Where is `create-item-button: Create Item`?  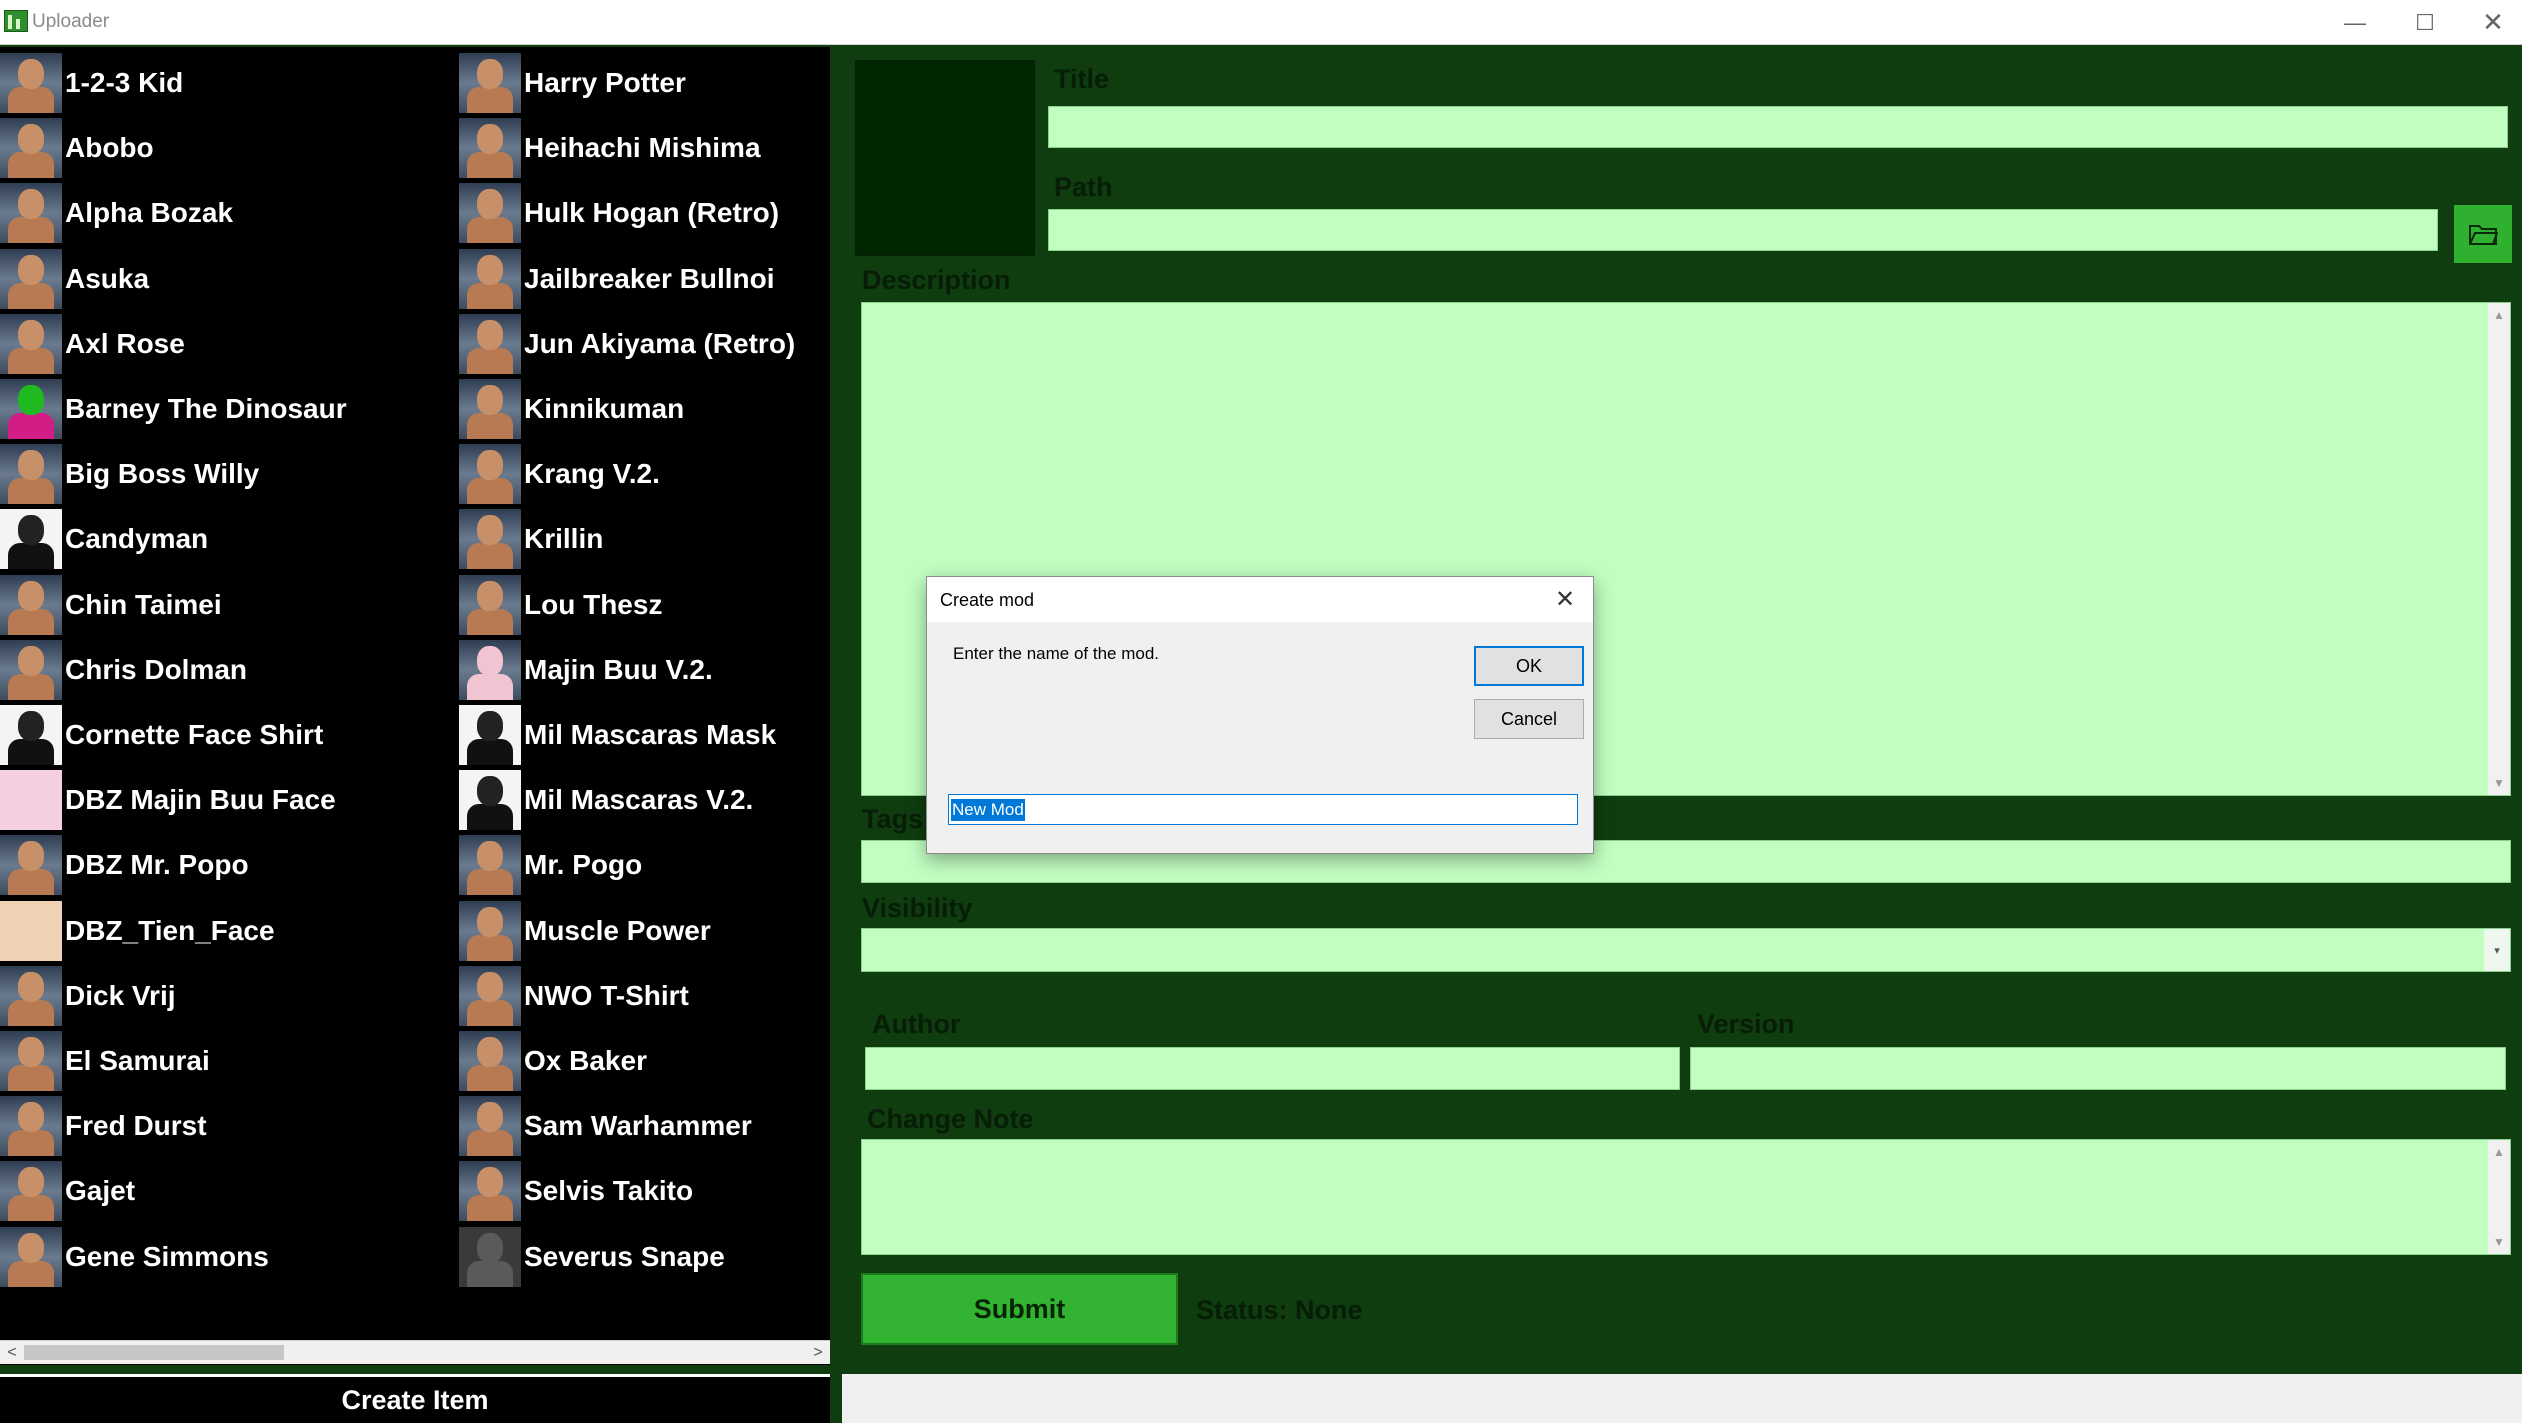 create-item-button: Create Item is located at coordinates (415, 1398).